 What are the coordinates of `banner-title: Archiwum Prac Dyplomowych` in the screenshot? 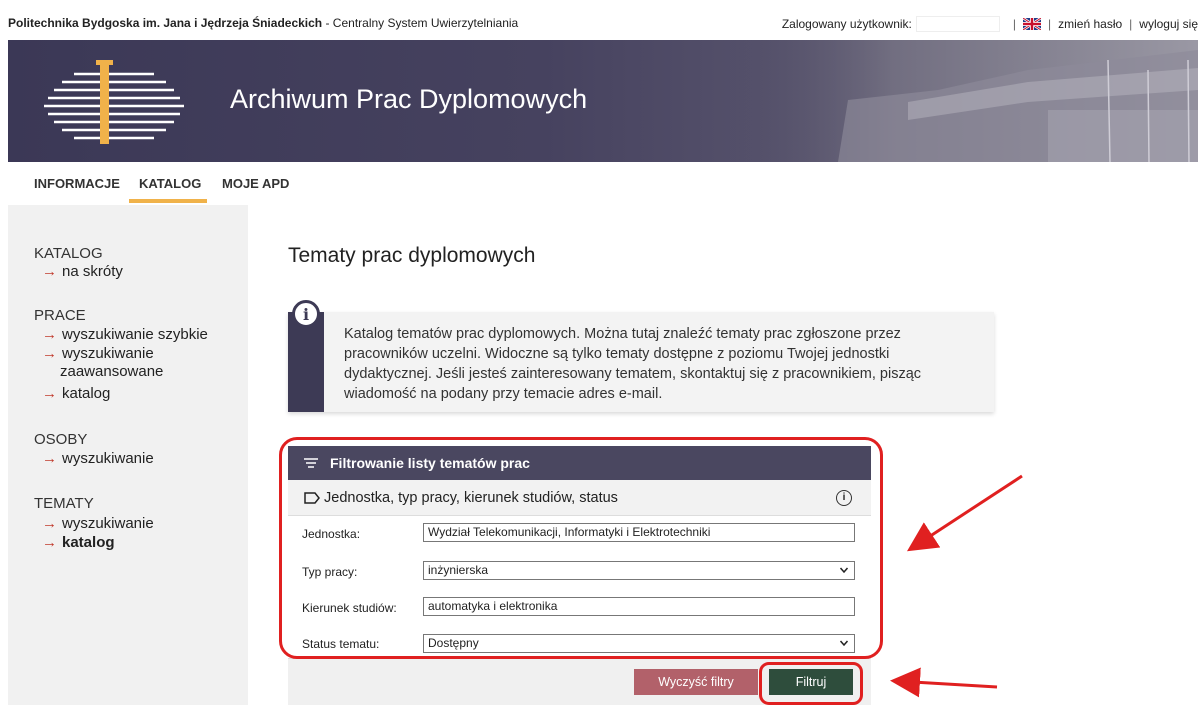 It's located at (409, 99).